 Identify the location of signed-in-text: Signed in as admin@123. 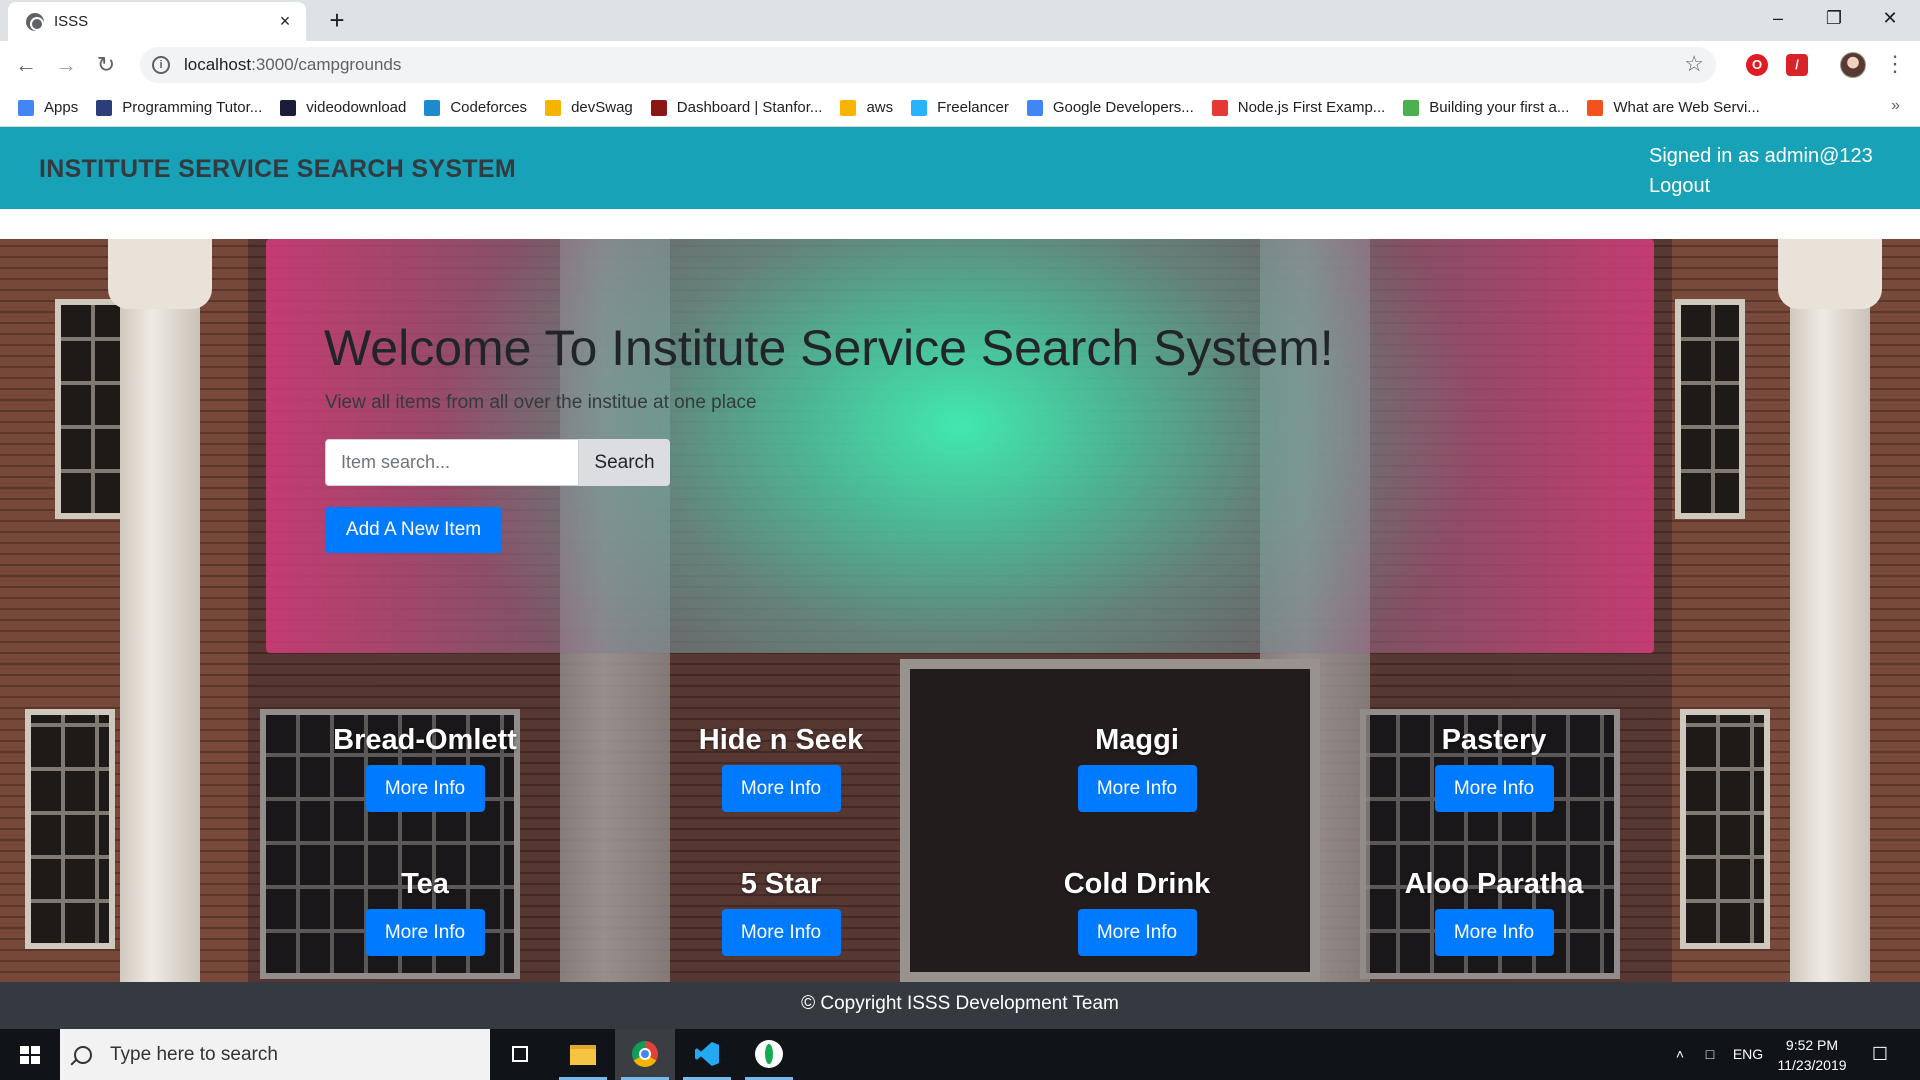
(1761, 156).